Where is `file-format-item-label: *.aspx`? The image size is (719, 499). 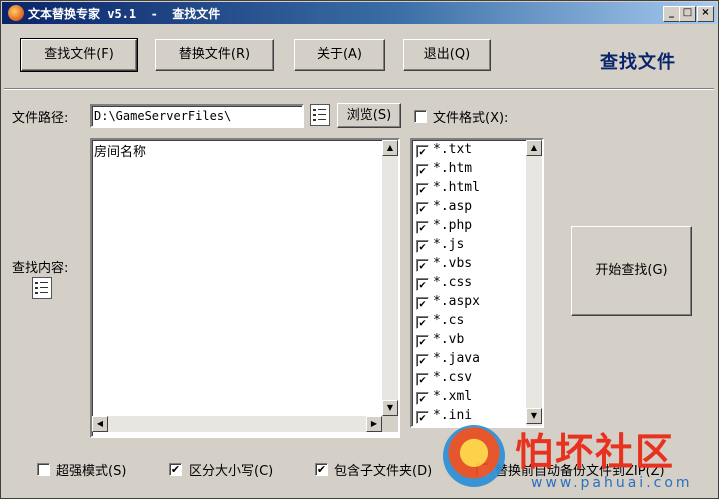 file-format-item-label: *.aspx is located at coordinates (456, 301).